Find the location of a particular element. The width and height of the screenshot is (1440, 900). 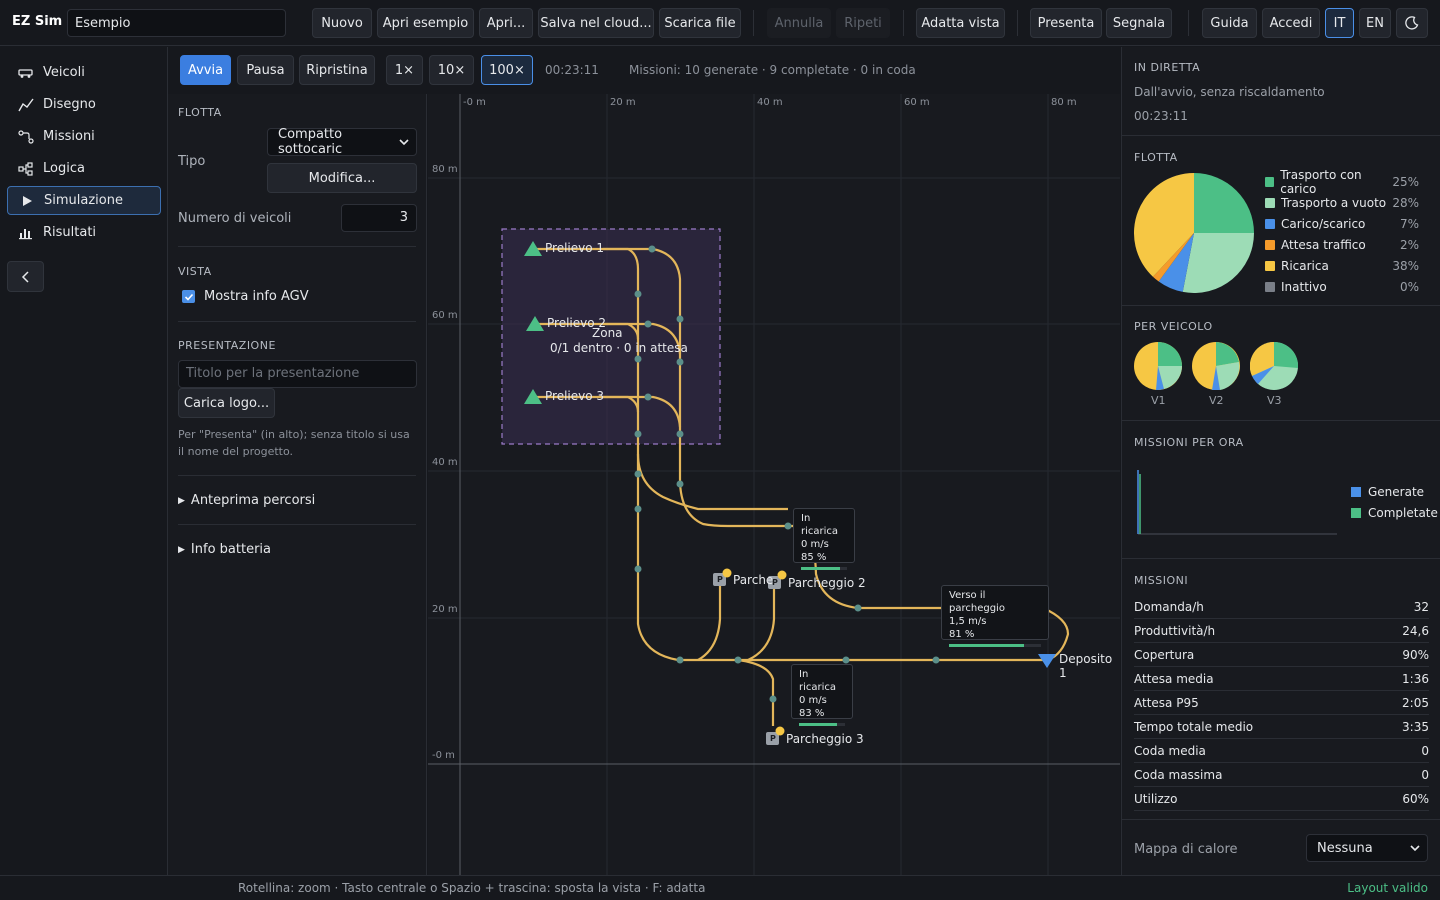

legend-completed: Completate is located at coordinates (1394, 513).